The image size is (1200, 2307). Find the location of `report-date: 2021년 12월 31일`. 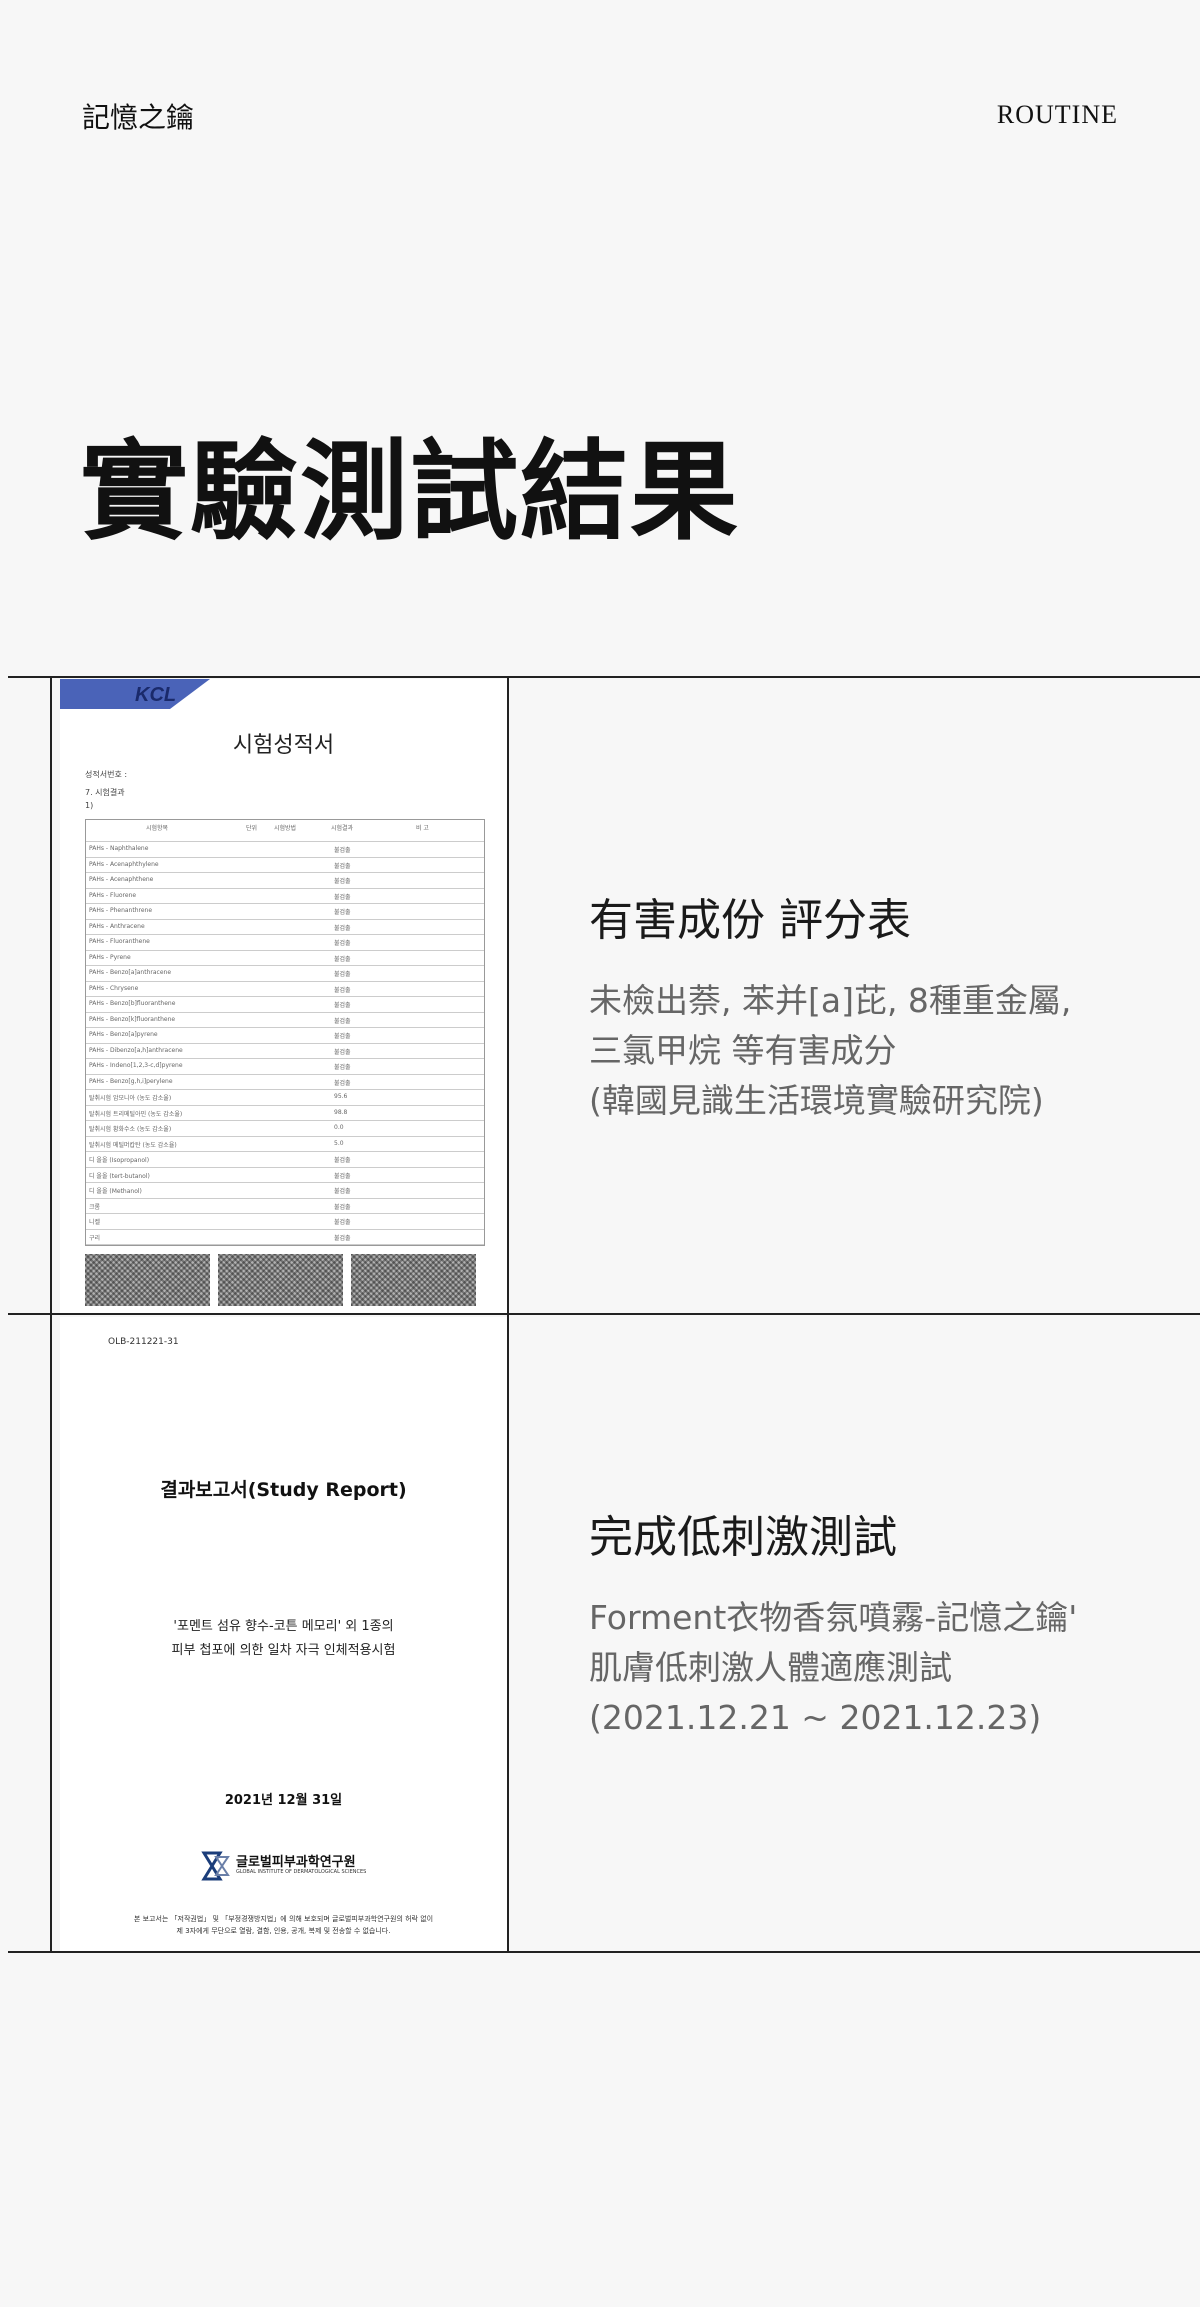

report-date: 2021년 12월 31일 is located at coordinates (283, 1800).